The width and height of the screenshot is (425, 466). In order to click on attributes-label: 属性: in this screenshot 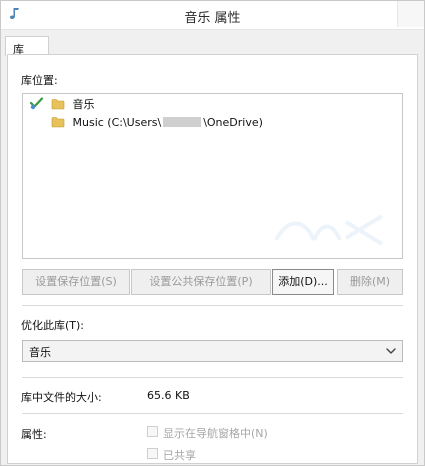, I will do `click(34, 434)`.